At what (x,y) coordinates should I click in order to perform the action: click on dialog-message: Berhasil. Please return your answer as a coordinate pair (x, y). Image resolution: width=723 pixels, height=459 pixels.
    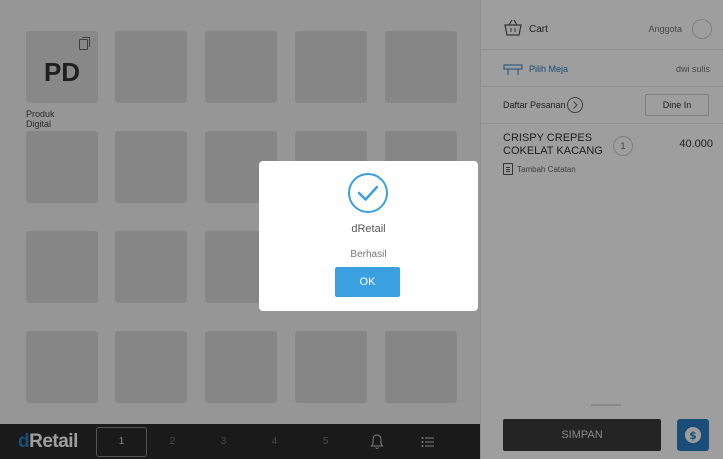
    Looking at the image, I should click on (368, 254).